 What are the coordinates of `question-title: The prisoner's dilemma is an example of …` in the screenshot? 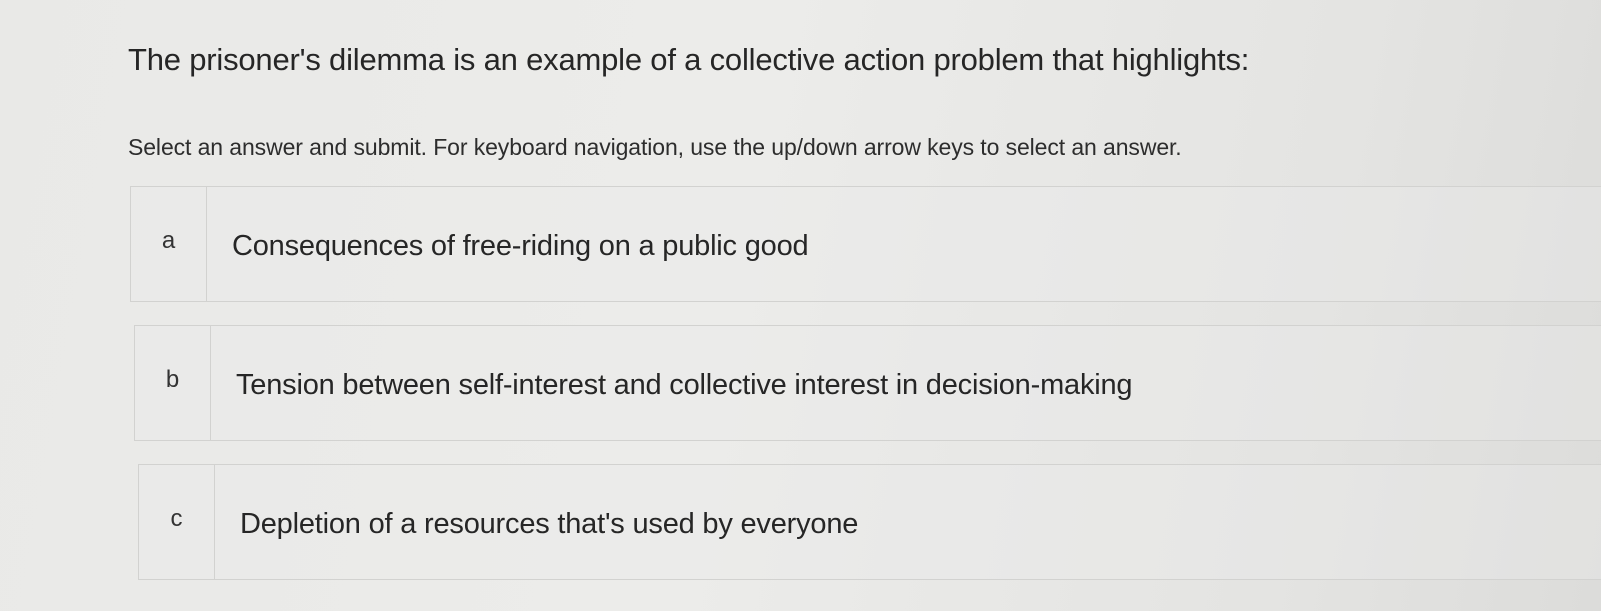 It's located at (689, 59).